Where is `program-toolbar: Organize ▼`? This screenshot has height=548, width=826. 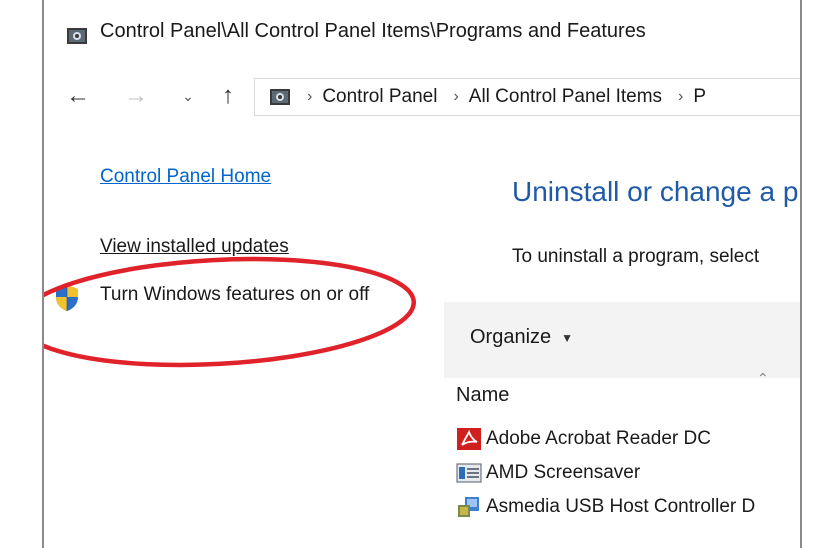 program-toolbar: Organize ▼ is located at coordinates (622, 340).